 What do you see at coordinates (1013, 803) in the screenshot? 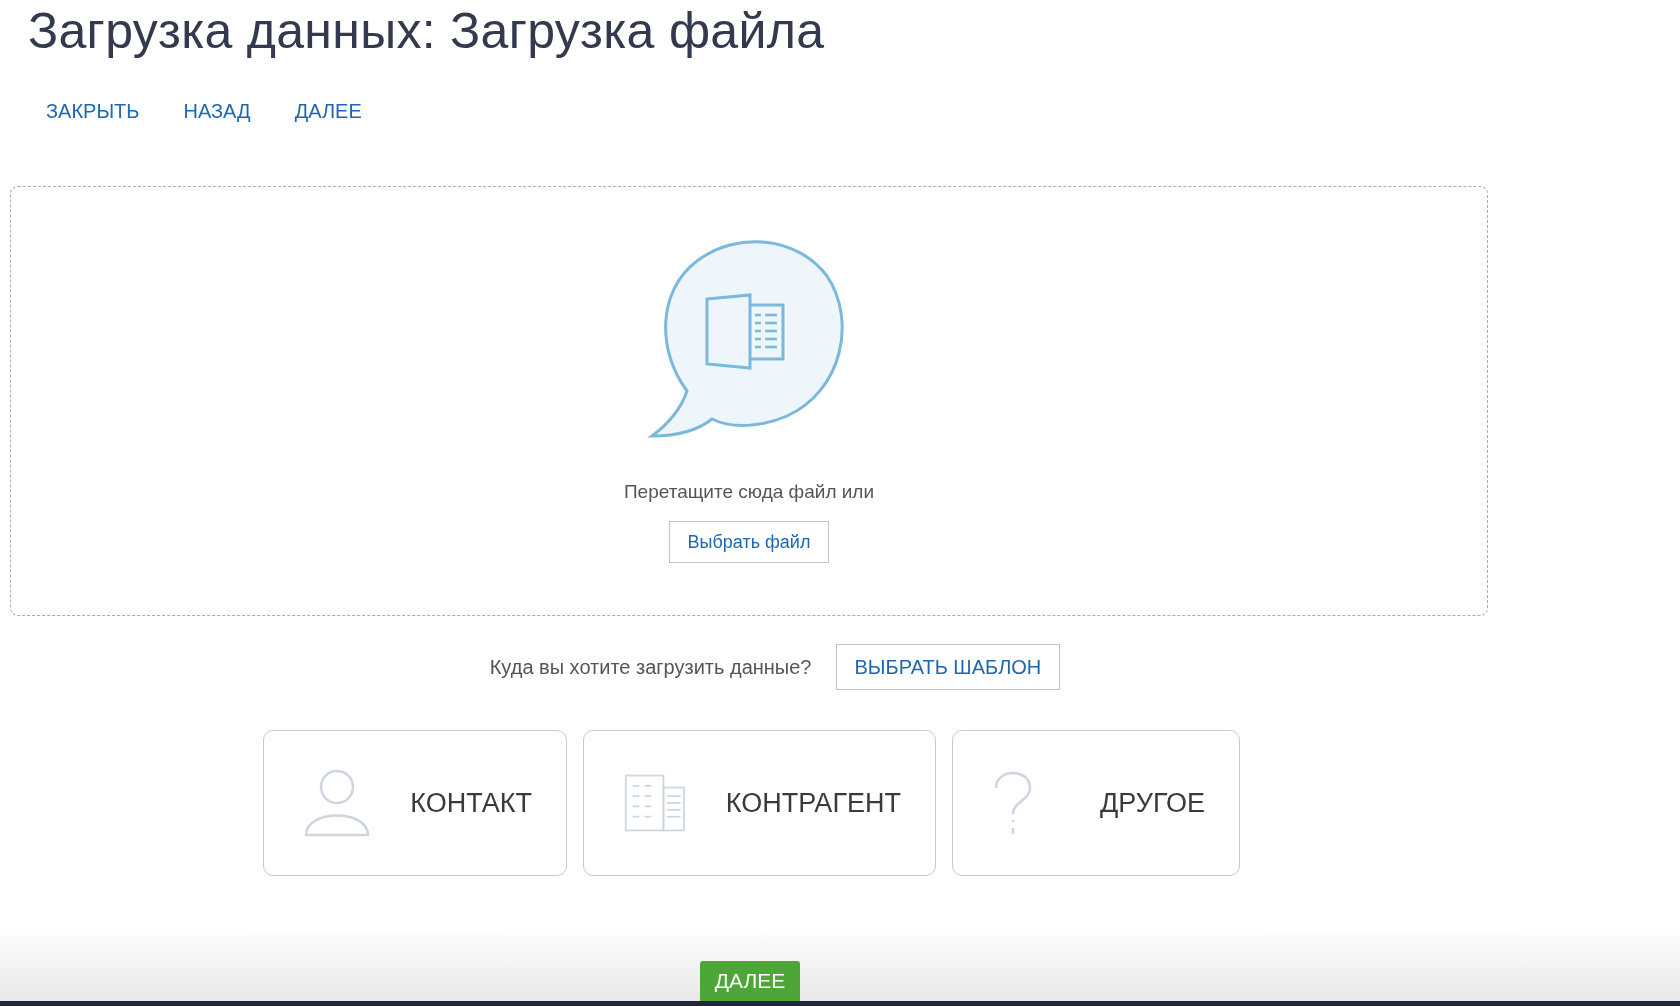
I see `question-mark-icon` at bounding box center [1013, 803].